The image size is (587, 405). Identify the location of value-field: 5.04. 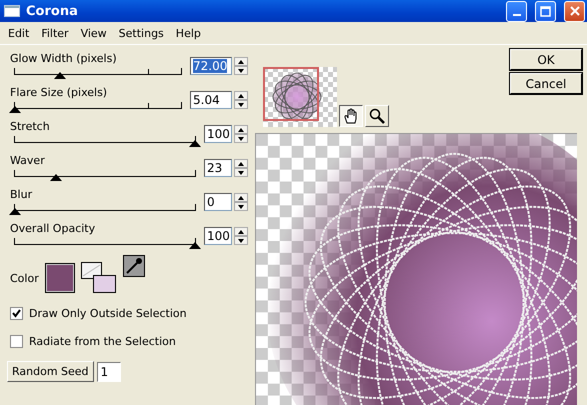
(211, 100).